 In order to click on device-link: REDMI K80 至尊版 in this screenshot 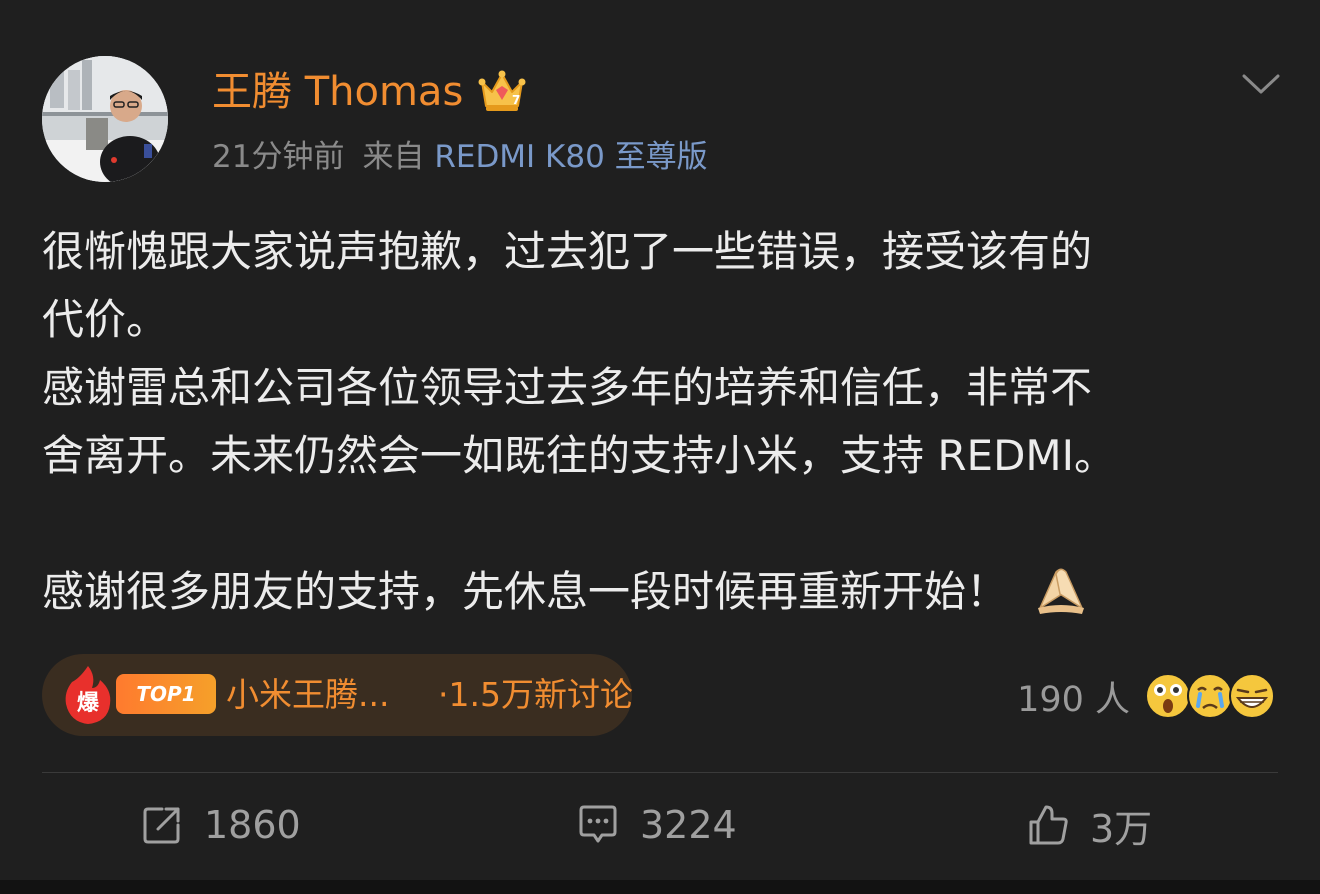, I will do `click(570, 157)`.